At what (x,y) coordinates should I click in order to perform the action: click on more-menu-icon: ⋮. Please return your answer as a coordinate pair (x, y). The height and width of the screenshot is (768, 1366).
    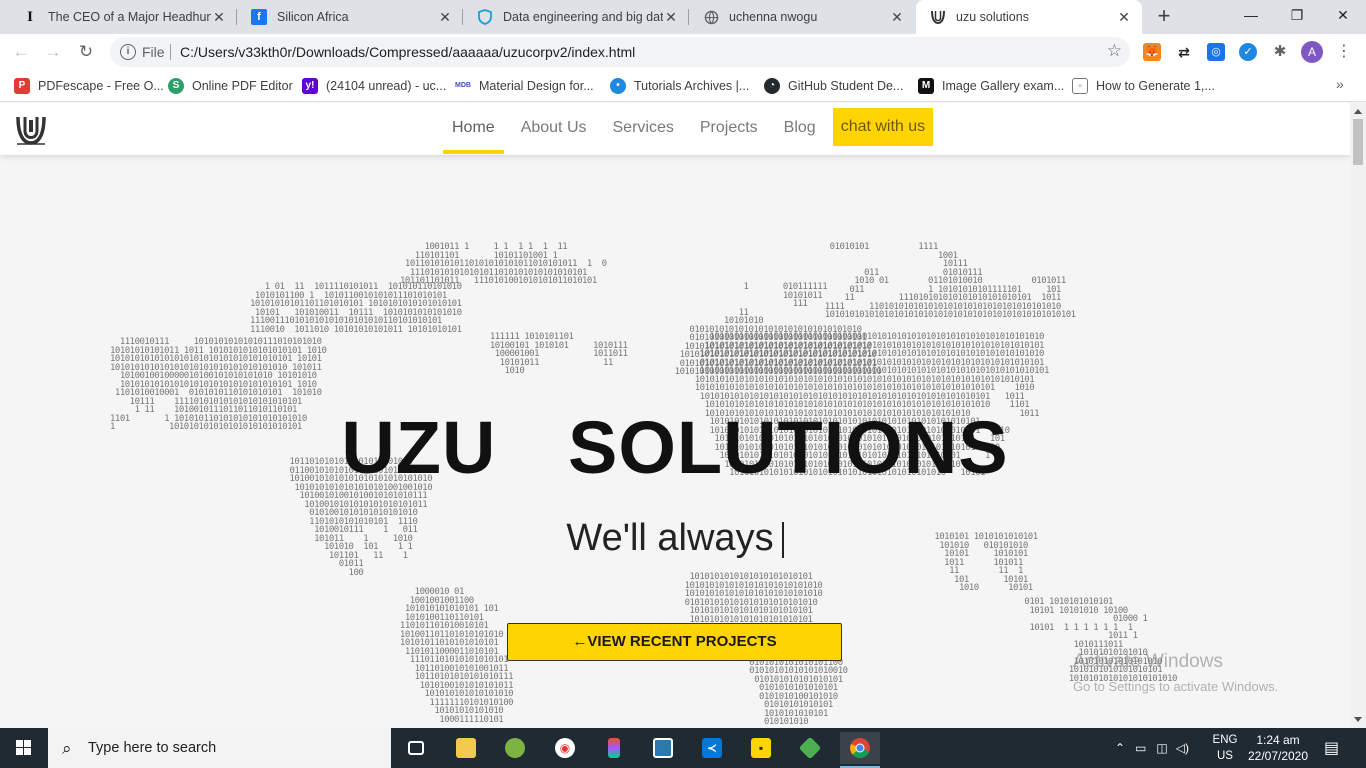
    Looking at the image, I should click on (1344, 52).